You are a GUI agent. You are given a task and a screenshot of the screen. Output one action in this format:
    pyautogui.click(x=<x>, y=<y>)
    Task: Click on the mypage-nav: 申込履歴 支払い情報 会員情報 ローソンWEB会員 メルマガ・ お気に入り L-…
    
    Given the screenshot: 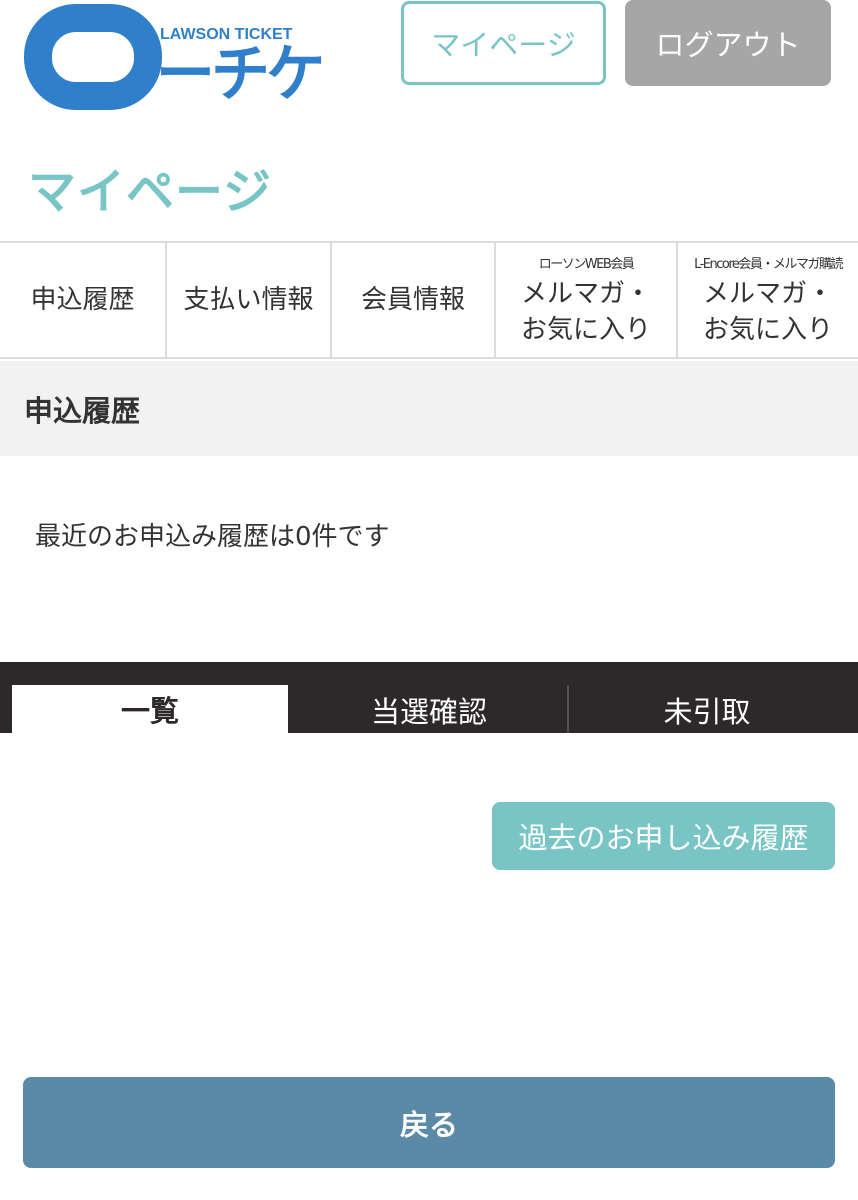 What is the action you would take?
    pyautogui.click(x=429, y=300)
    